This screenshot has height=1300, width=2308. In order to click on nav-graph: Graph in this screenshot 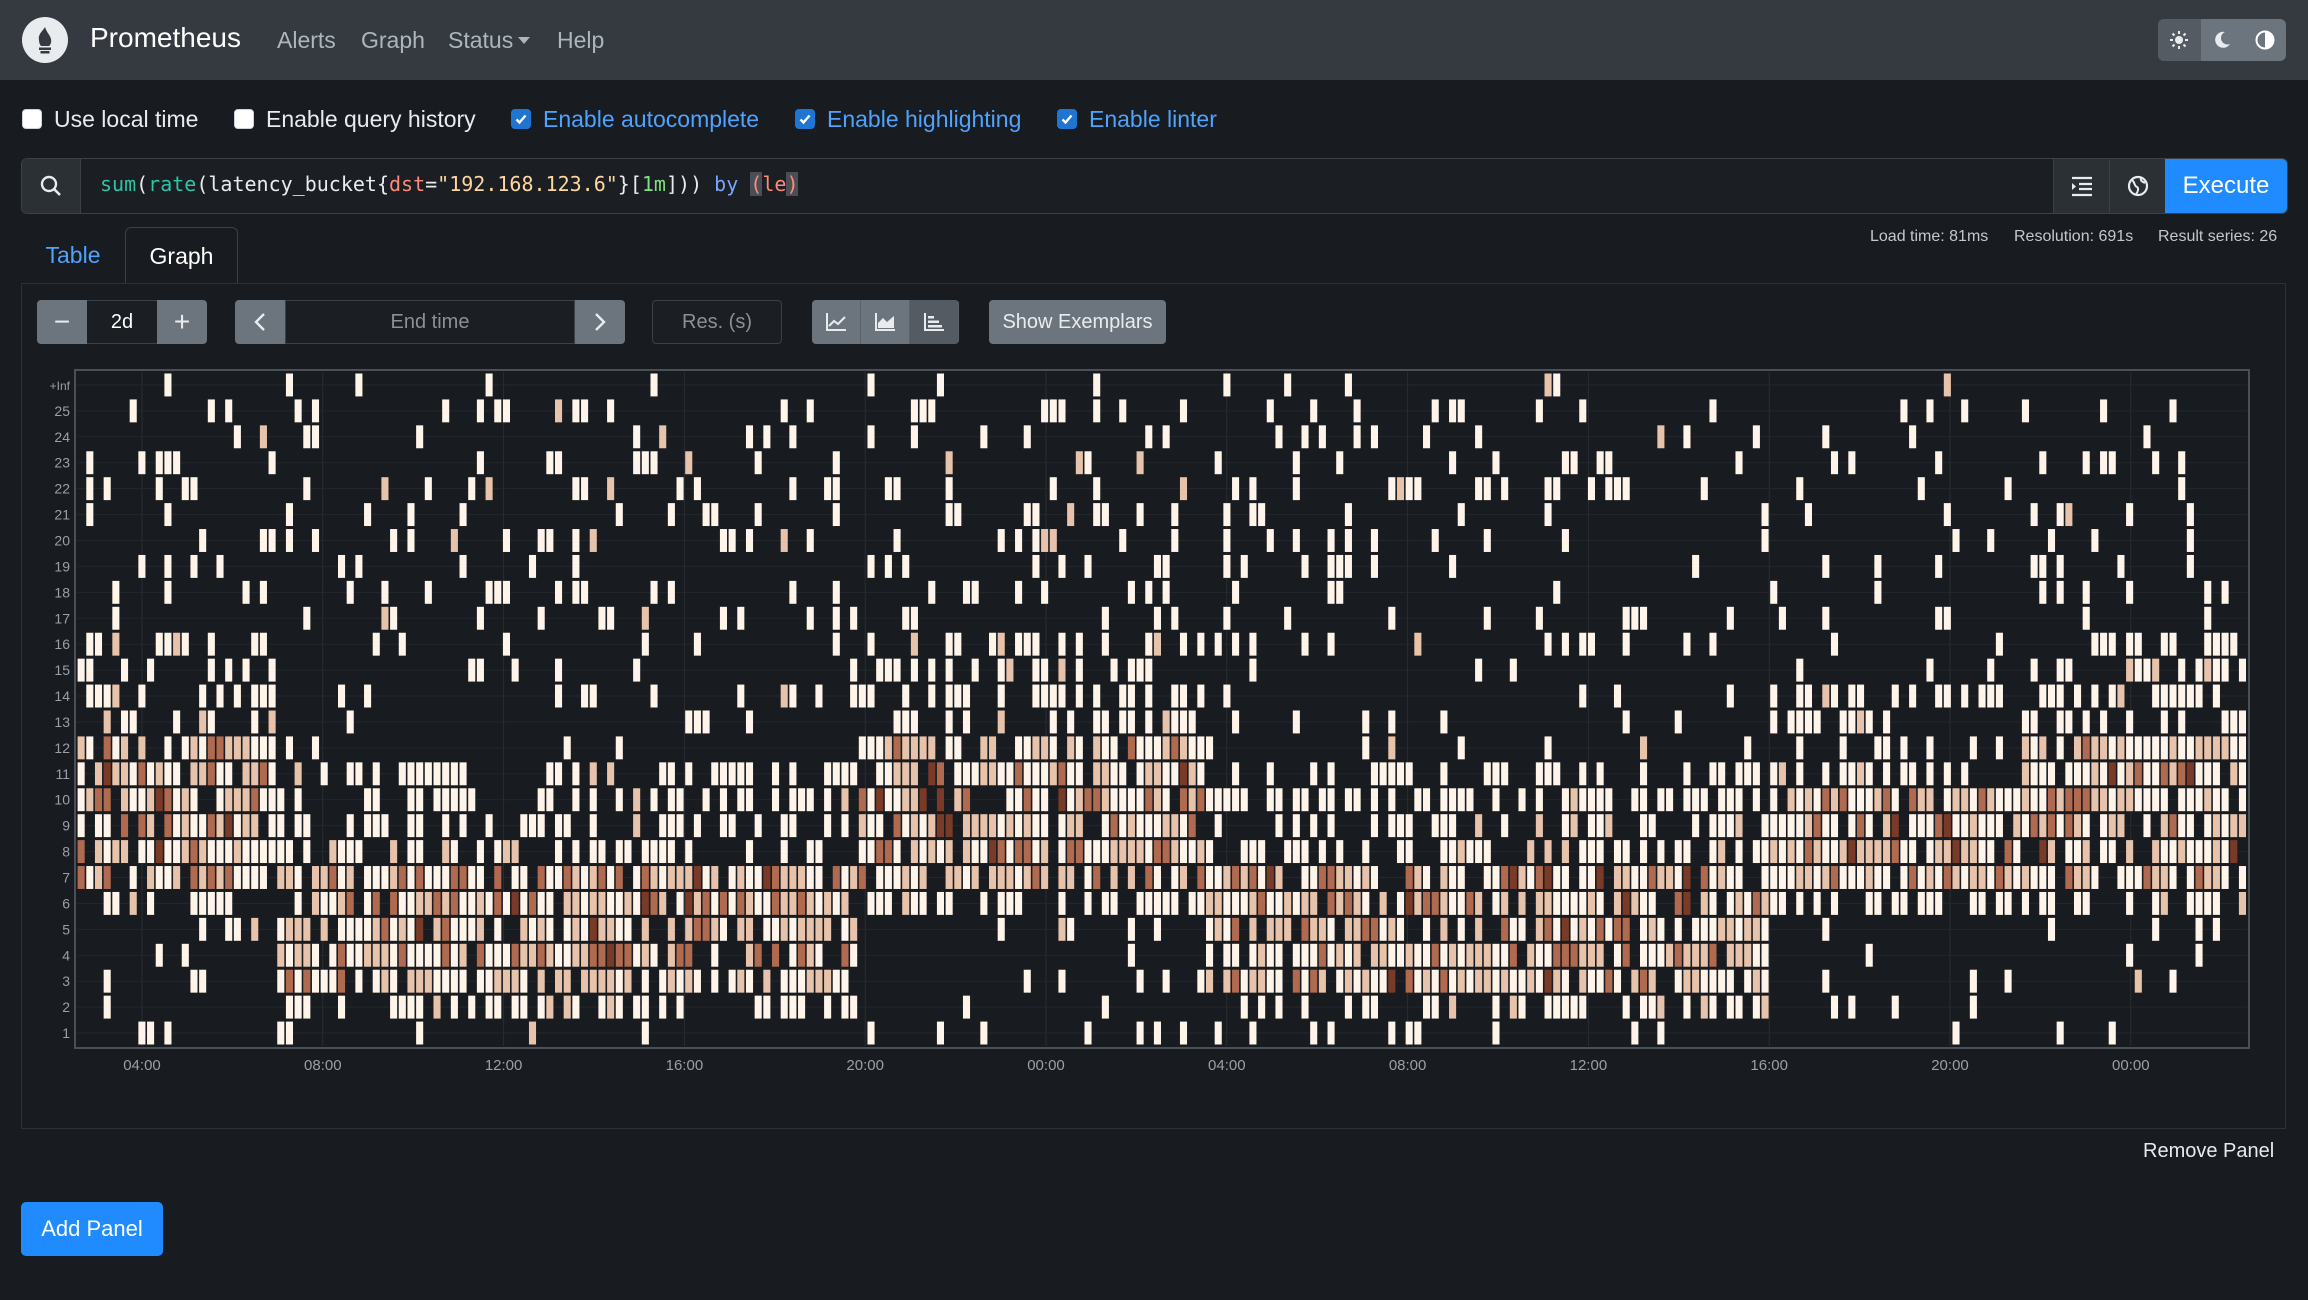, I will do `click(393, 40)`.